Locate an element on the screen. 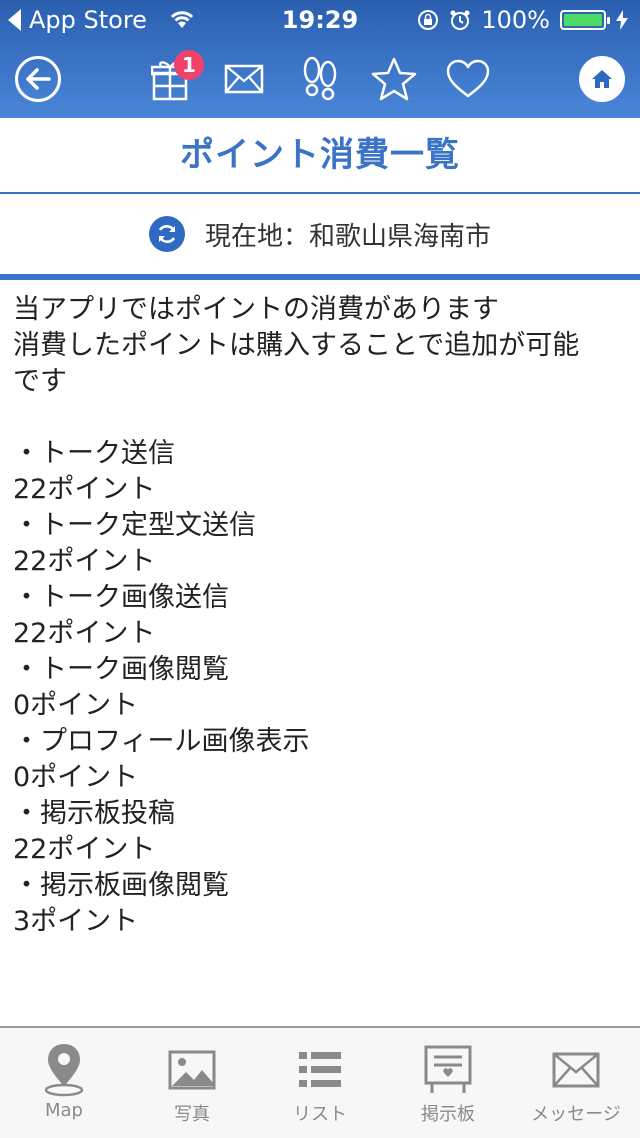 Image resolution: width=640 pixels, height=1138 pixels. tab-message: メッセージ is located at coordinates (576, 1083).